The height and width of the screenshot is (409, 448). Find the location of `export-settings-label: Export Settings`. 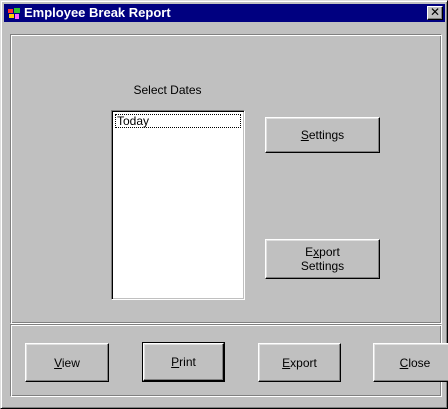

export-settings-label: Export Settings is located at coordinates (322, 259).